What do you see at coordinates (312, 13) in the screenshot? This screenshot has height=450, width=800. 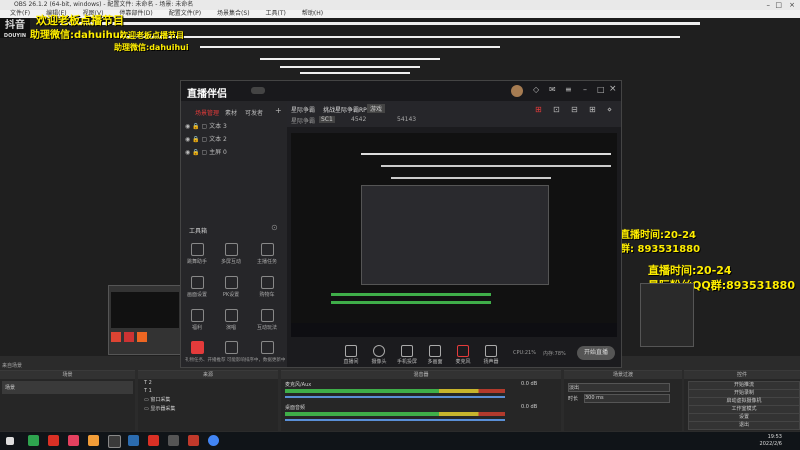 I see `menu-help: 帮助(H)` at bounding box center [312, 13].